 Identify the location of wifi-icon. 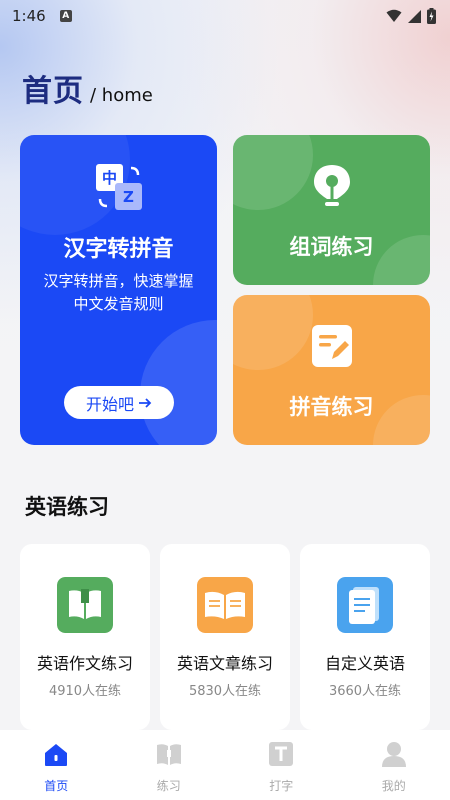
(394, 15).